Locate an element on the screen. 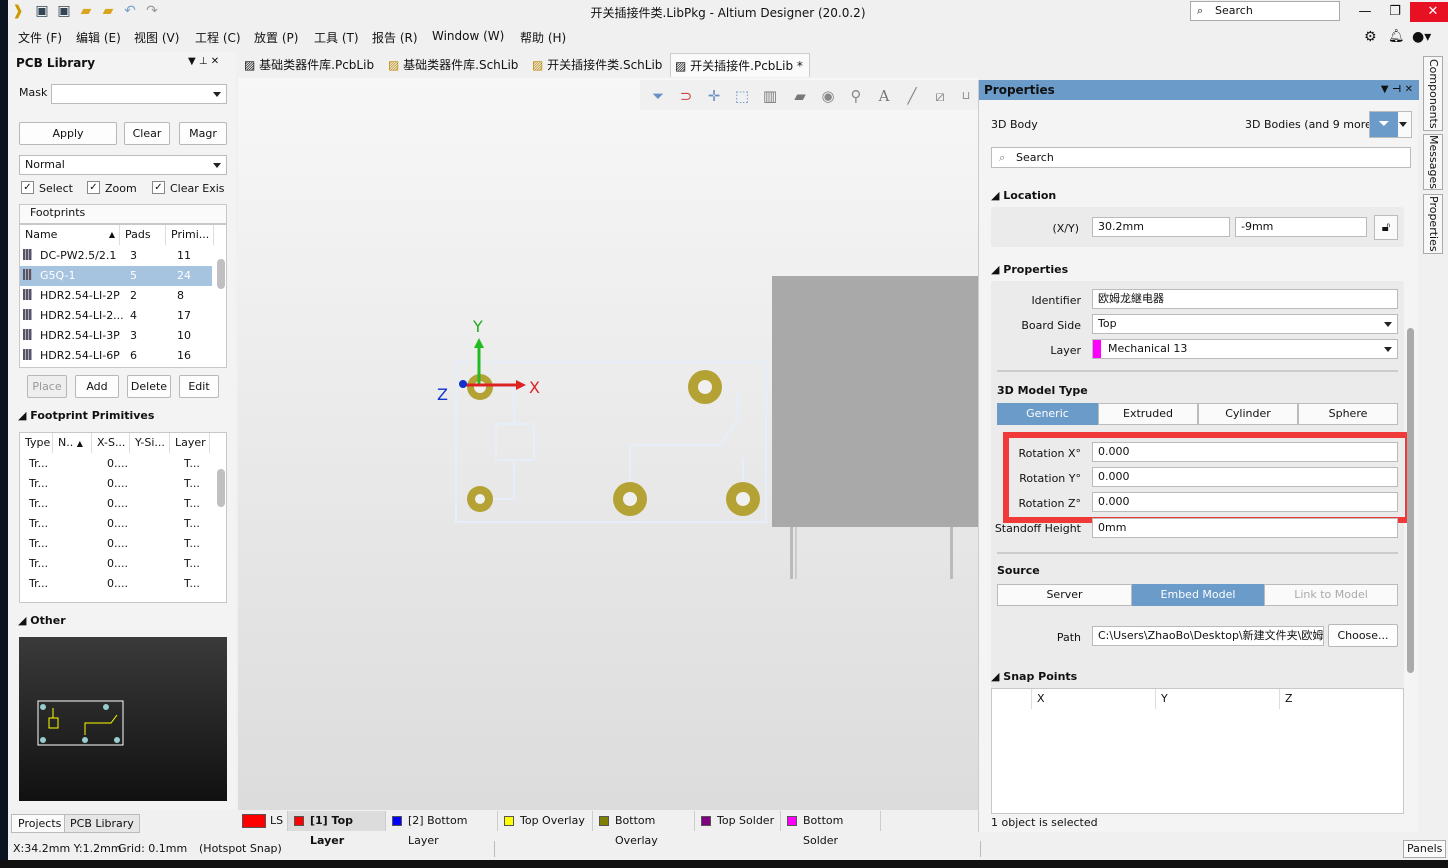  layer-tab: [2] Bottom Layer is located at coordinates (442, 829).